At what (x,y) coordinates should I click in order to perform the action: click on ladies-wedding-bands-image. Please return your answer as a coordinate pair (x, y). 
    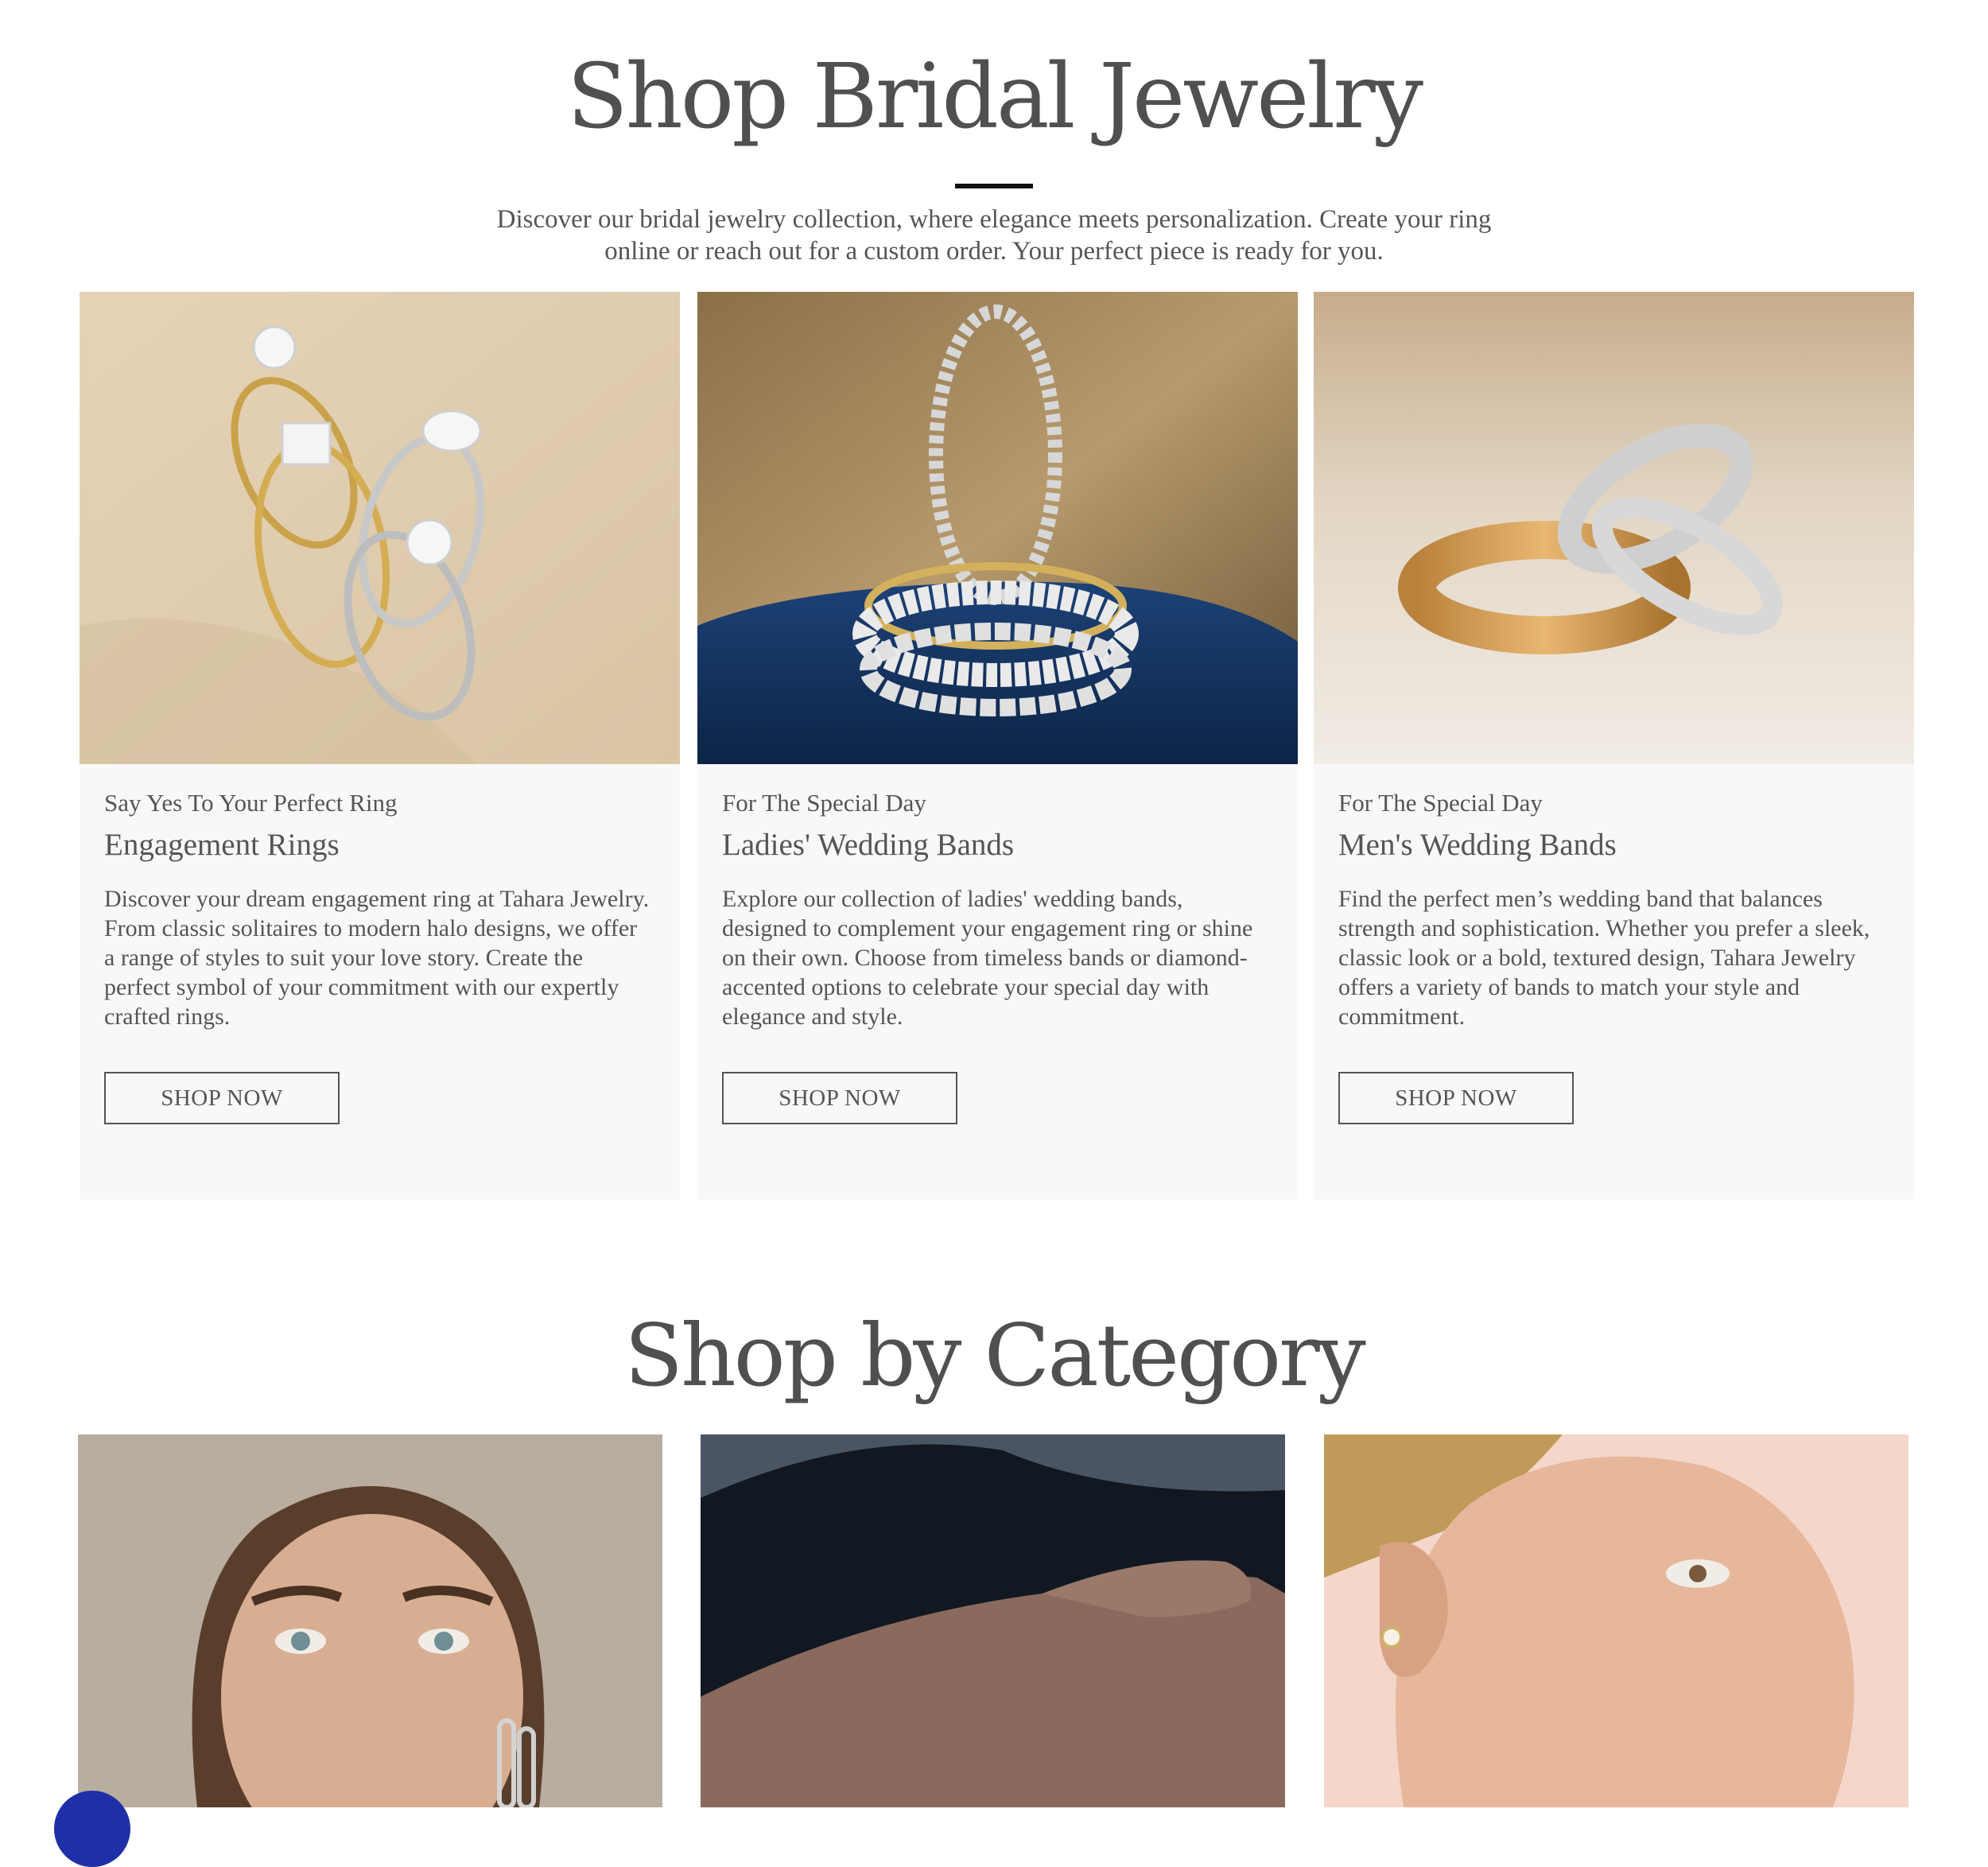
    Looking at the image, I should click on (997, 528).